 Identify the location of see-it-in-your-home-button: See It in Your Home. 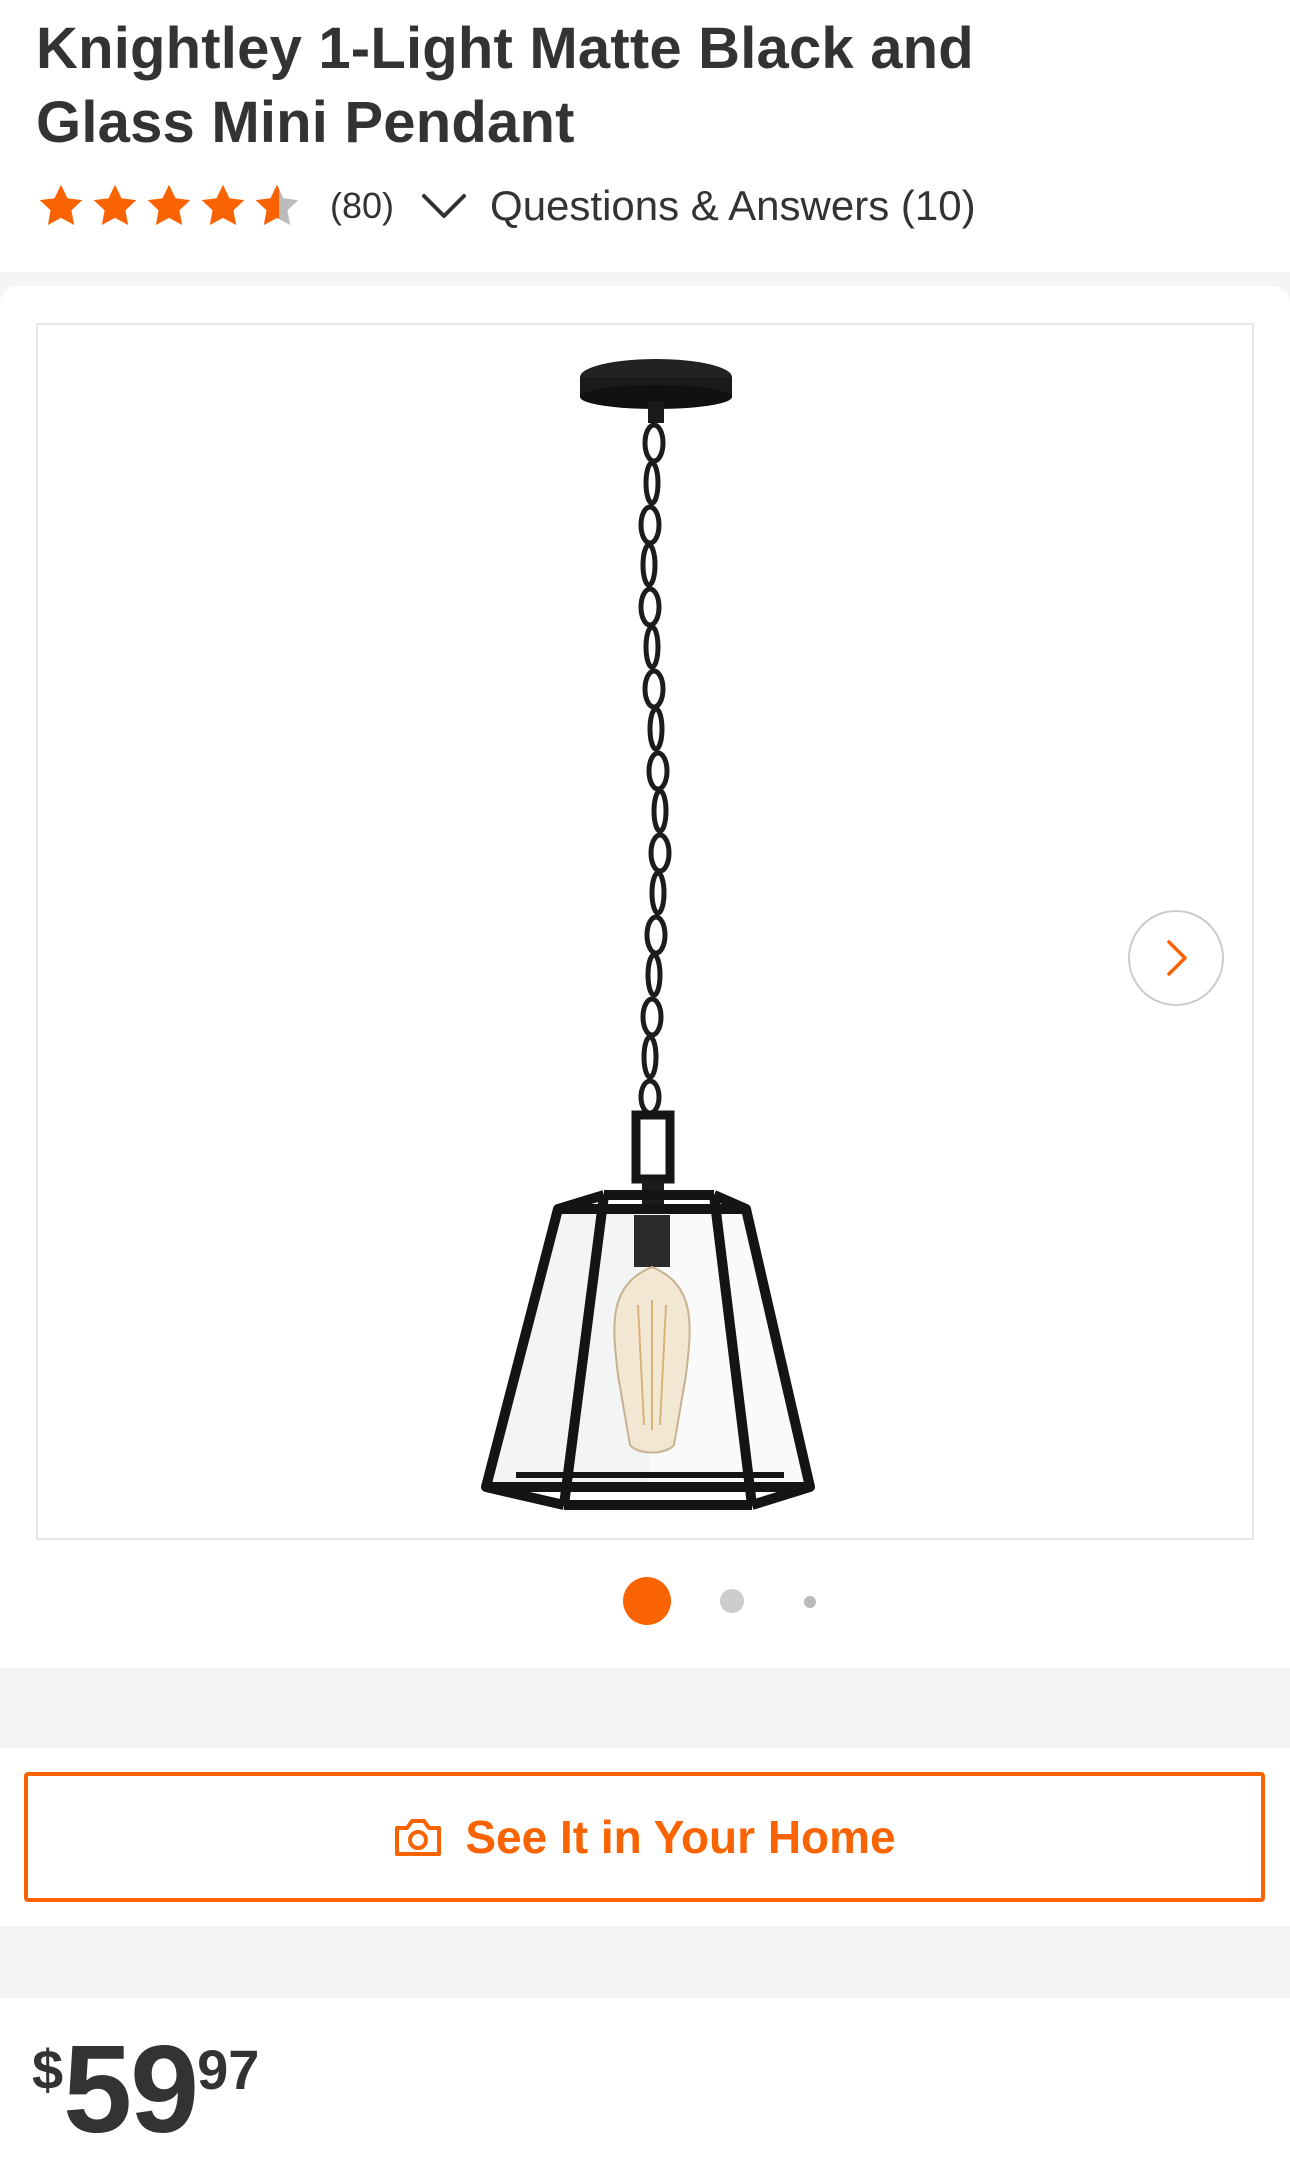
(644, 1837).